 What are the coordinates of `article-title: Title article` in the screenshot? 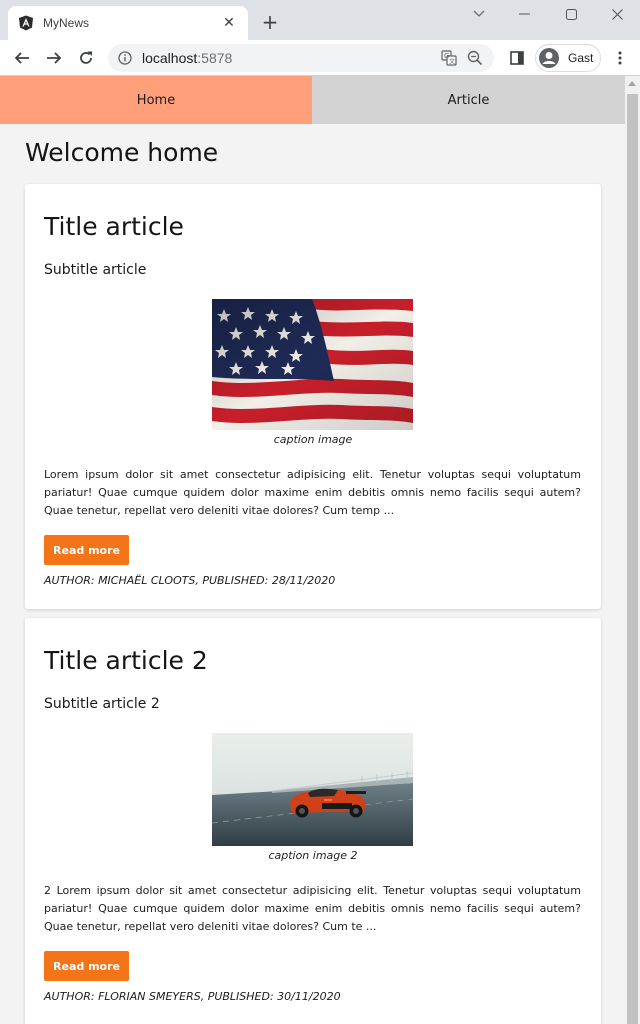 It's located at (114, 226).